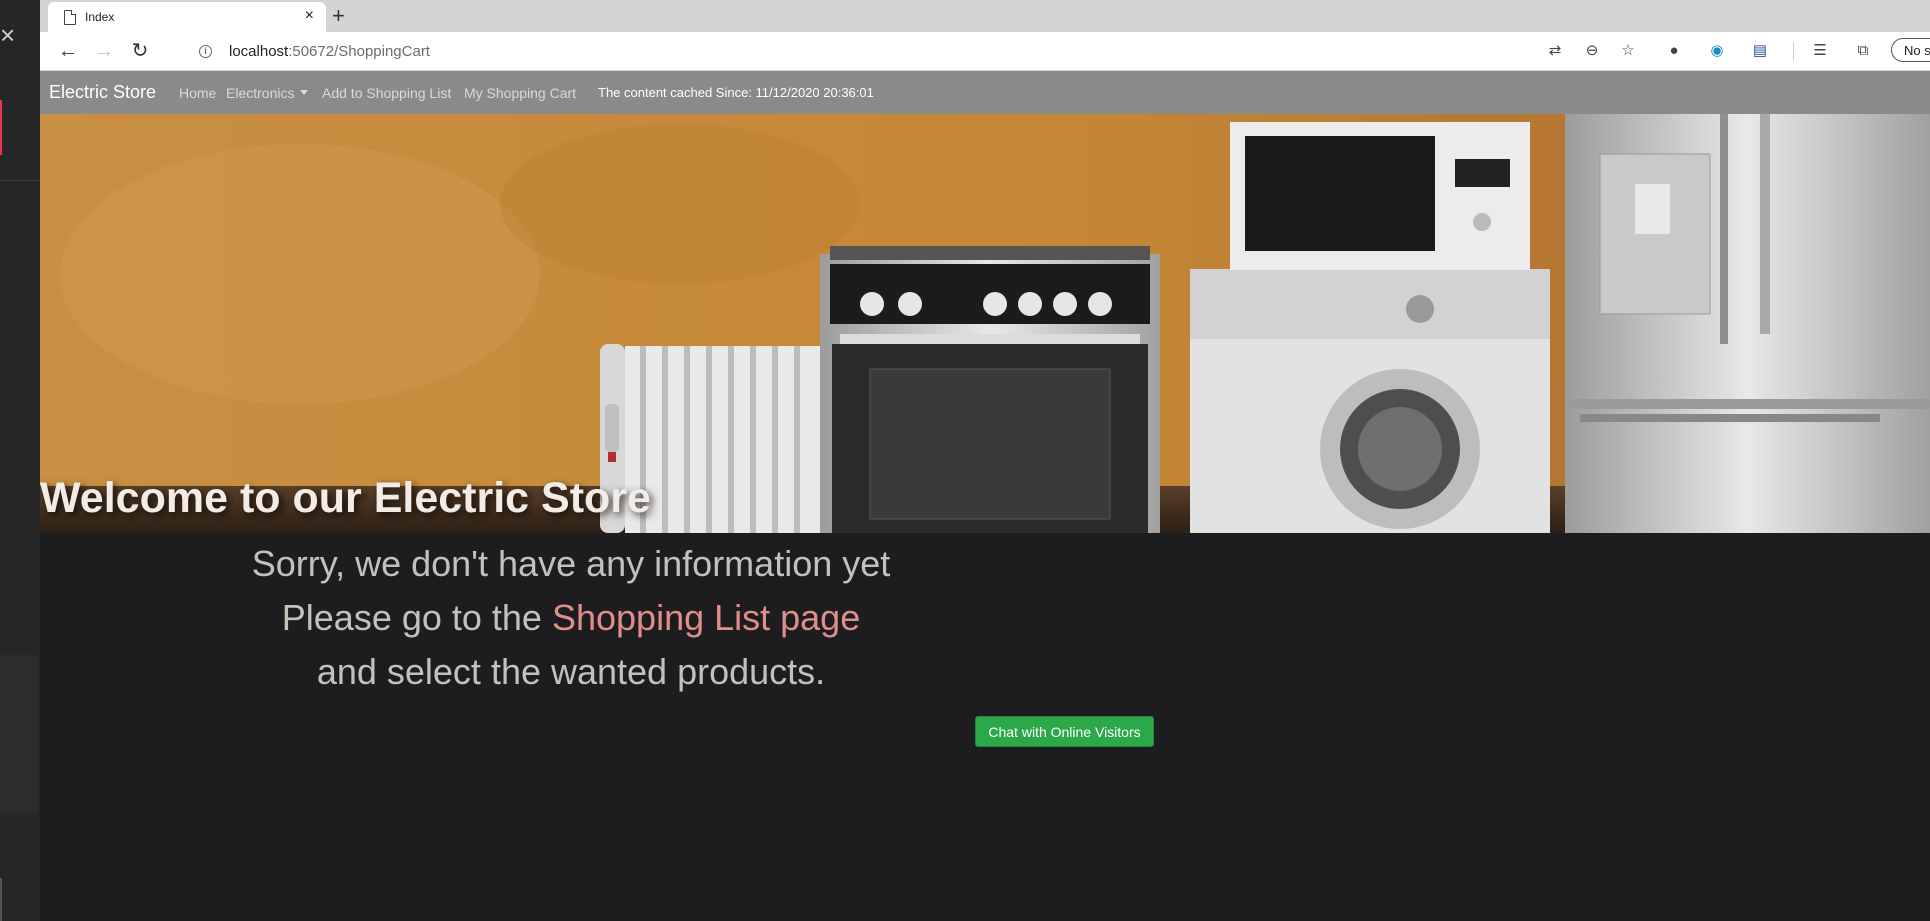  Describe the element at coordinates (205, 51) in the screenshot. I see `info-icon: i` at that location.